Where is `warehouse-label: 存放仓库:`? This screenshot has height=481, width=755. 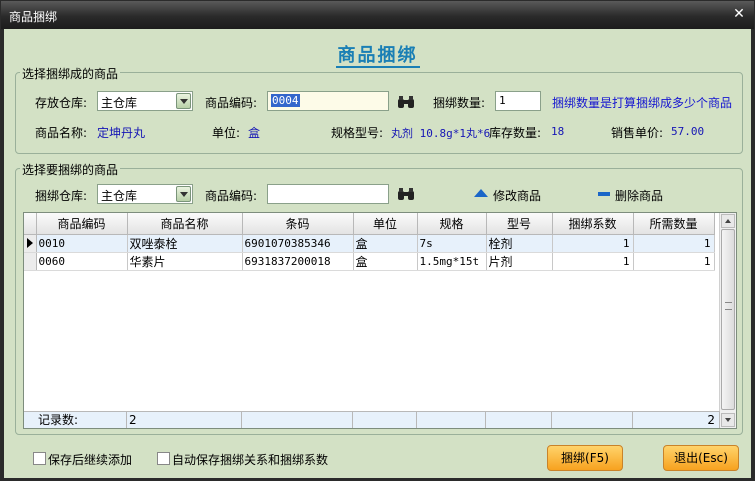 warehouse-label: 存放仓库: is located at coordinates (61, 103).